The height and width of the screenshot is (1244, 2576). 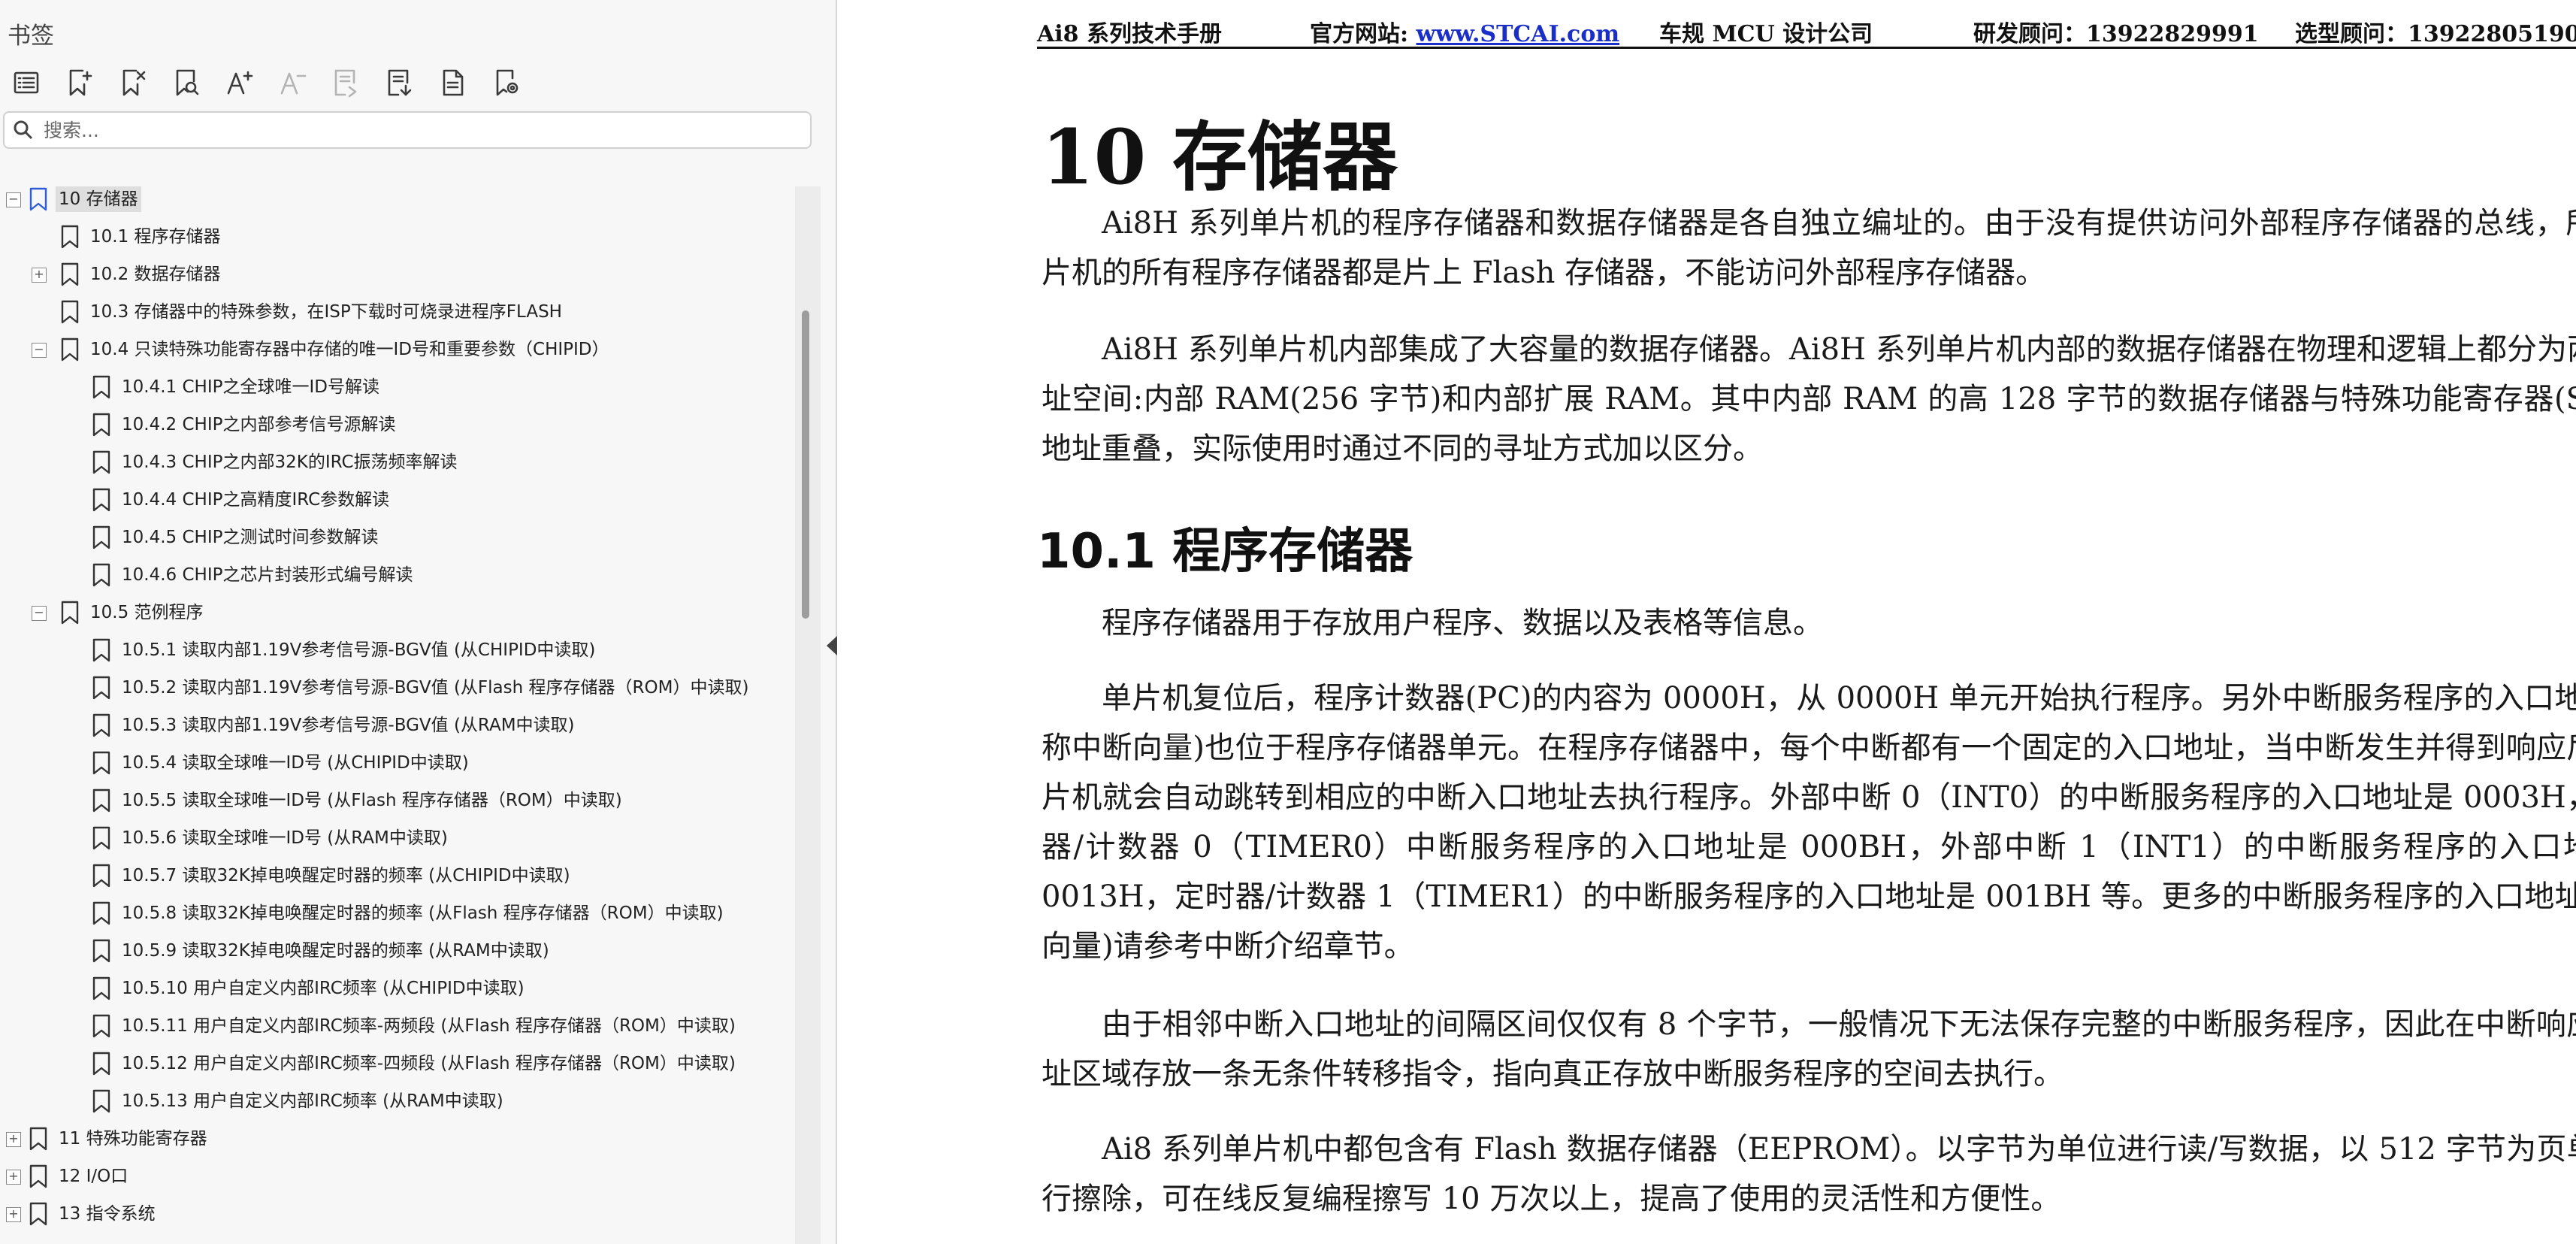 I want to click on bookmark-item: 10.5.6 读取全球唯一ID号 (从RAM中读取), so click(x=398, y=838).